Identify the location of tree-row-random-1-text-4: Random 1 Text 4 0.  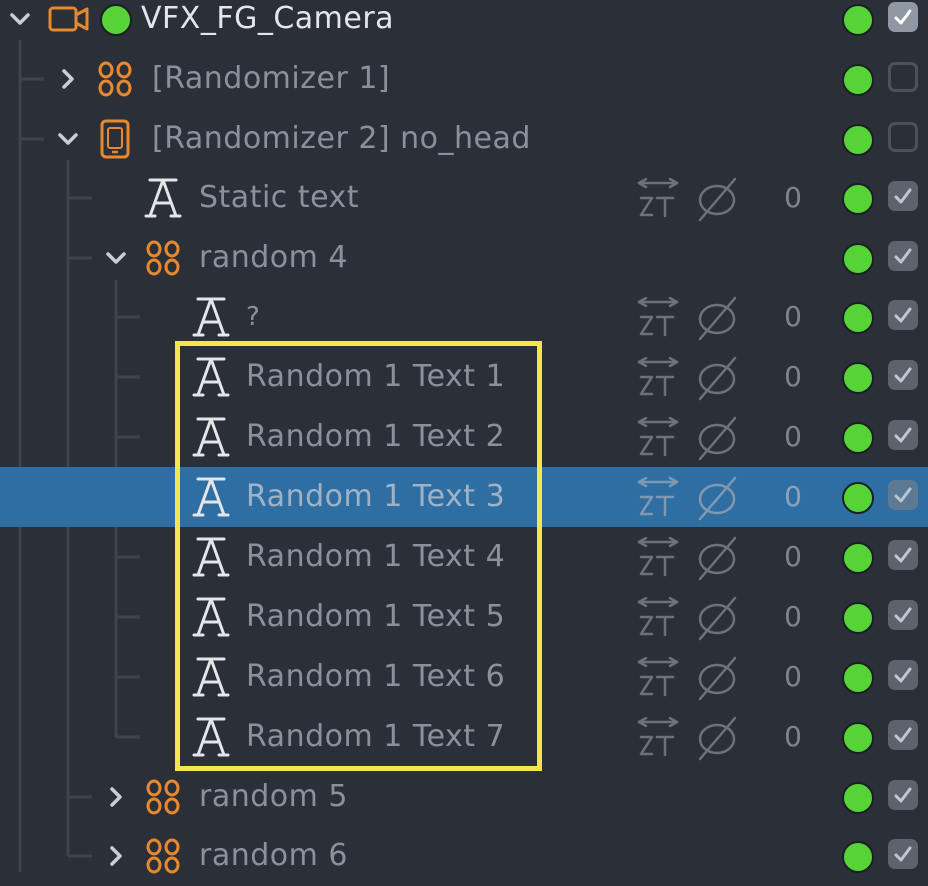
(464, 557).